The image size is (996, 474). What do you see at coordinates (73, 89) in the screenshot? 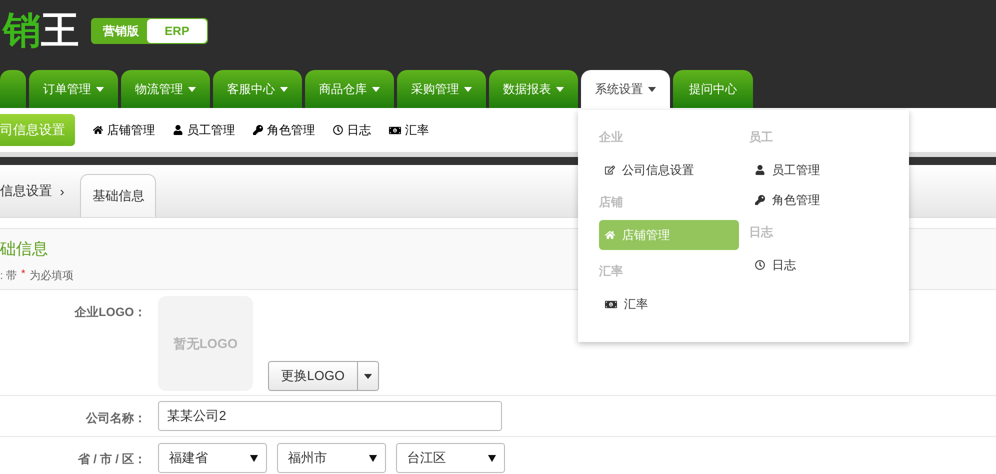
I see `nav-tab: 订单管理` at bounding box center [73, 89].